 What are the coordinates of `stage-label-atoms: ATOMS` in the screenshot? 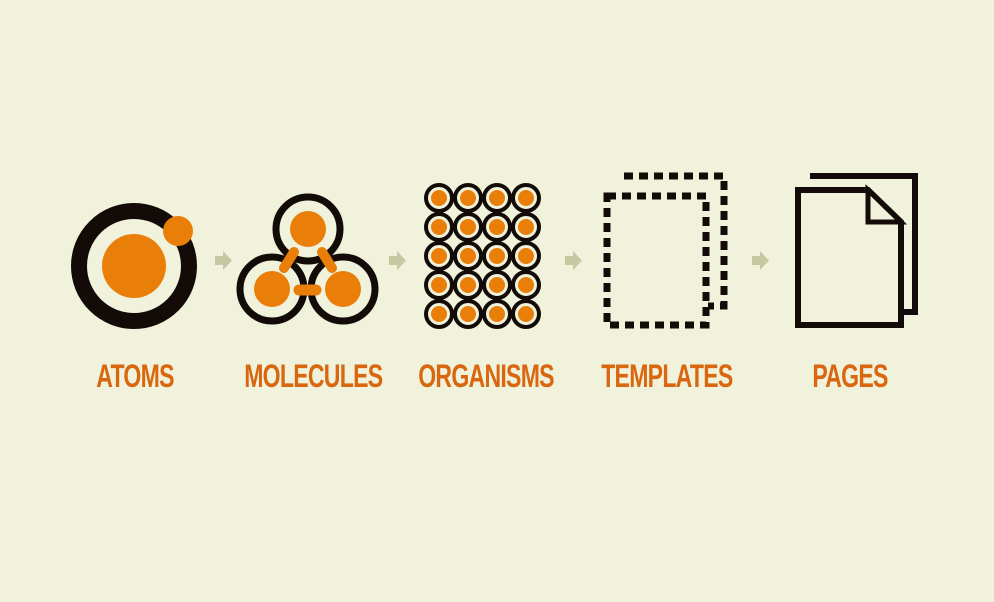 It's located at (135, 376).